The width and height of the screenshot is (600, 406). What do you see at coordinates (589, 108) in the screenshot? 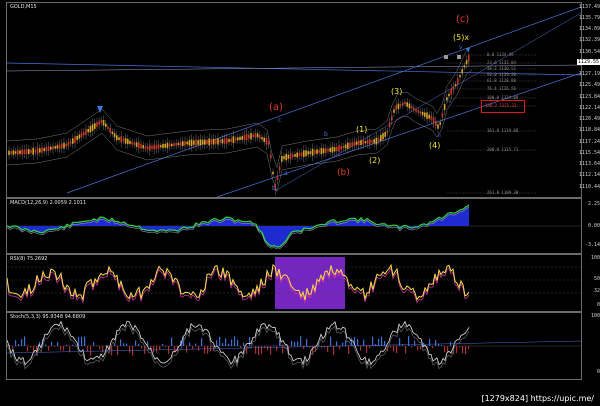
I see `price-tick: 1122.14` at bounding box center [589, 108].